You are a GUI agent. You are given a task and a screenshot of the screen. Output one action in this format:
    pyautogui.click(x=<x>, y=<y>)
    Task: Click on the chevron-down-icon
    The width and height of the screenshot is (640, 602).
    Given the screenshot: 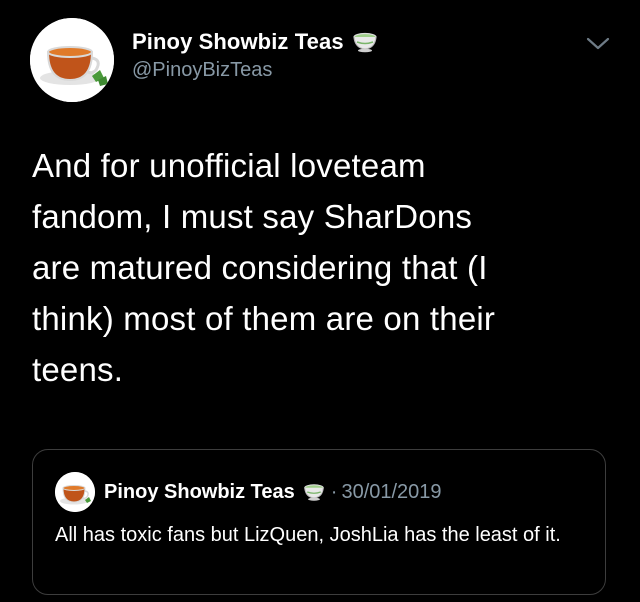 What is the action you would take?
    pyautogui.click(x=598, y=44)
    